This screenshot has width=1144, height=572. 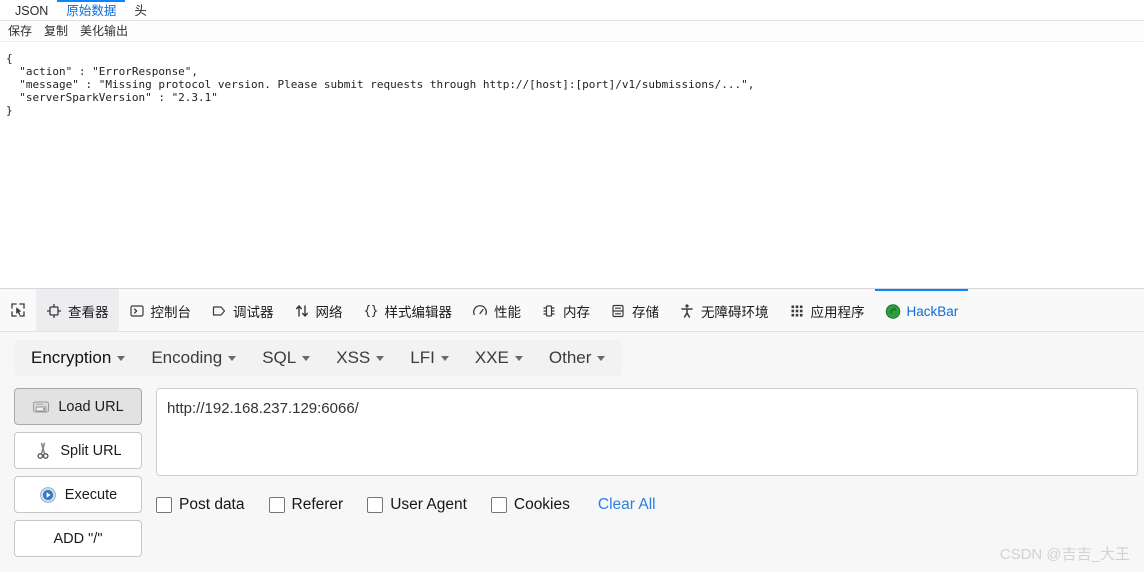 I want to click on menu-encoding: Encoding, so click(x=193, y=358).